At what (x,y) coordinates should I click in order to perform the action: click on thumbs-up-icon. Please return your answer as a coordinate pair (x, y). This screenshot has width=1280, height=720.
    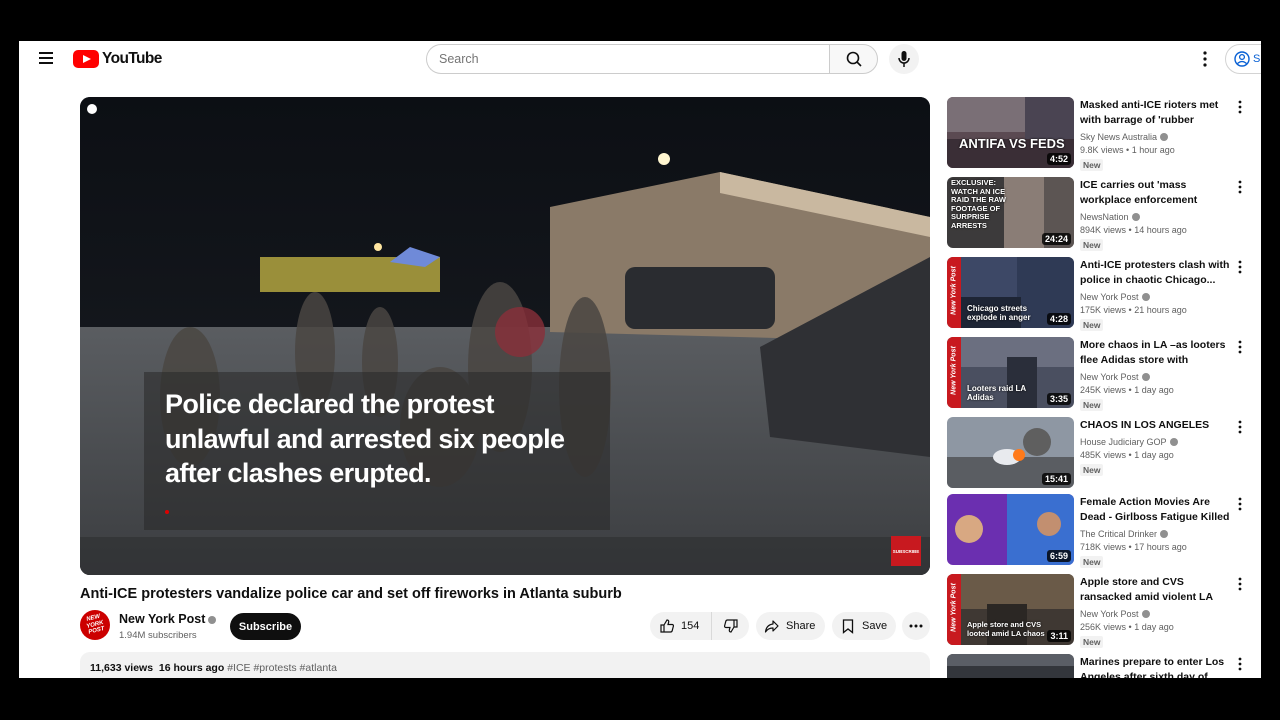
    Looking at the image, I should click on (667, 626).